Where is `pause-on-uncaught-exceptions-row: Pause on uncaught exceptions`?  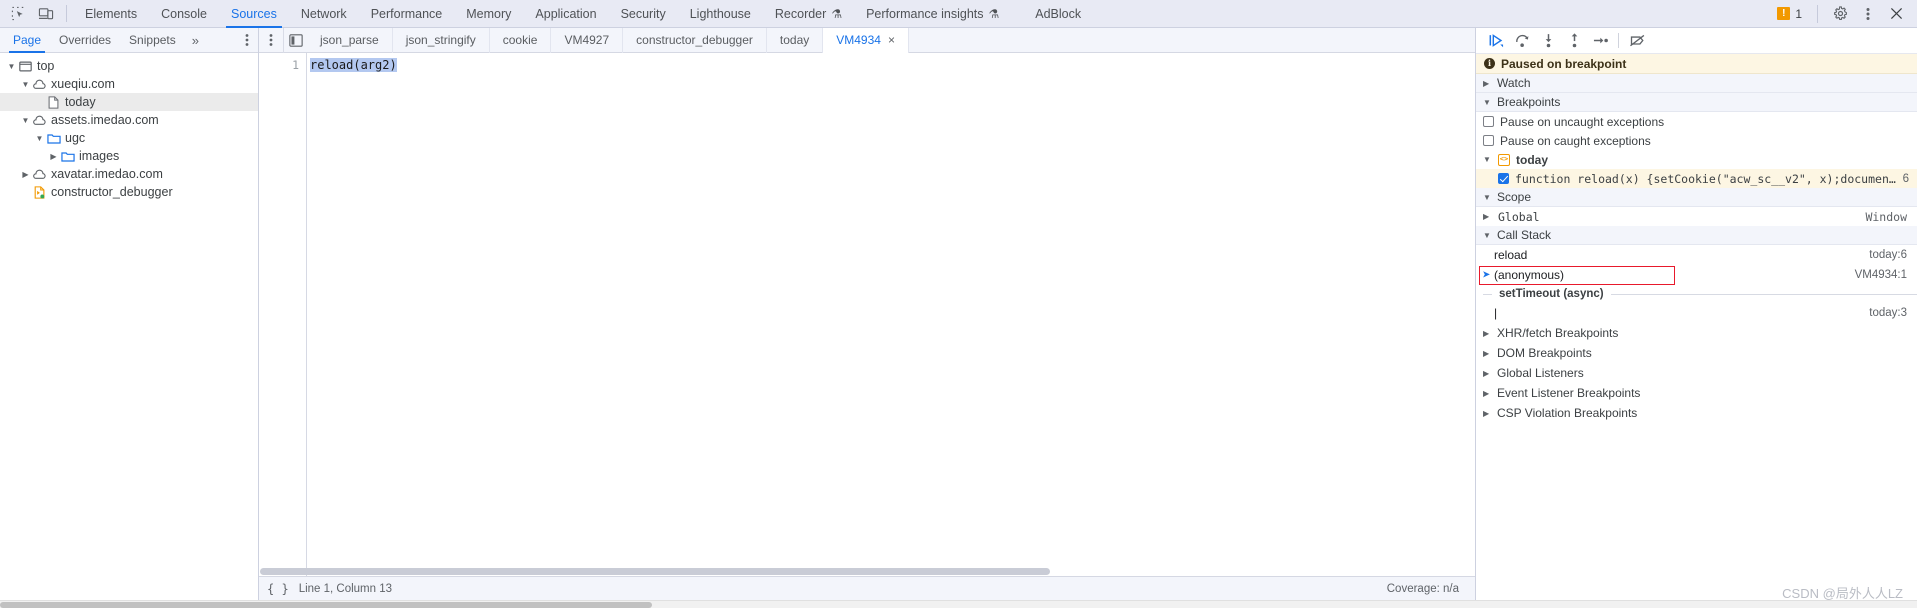
pause-on-uncaught-exceptions-row: Pause on uncaught exceptions is located at coordinates (1696, 121).